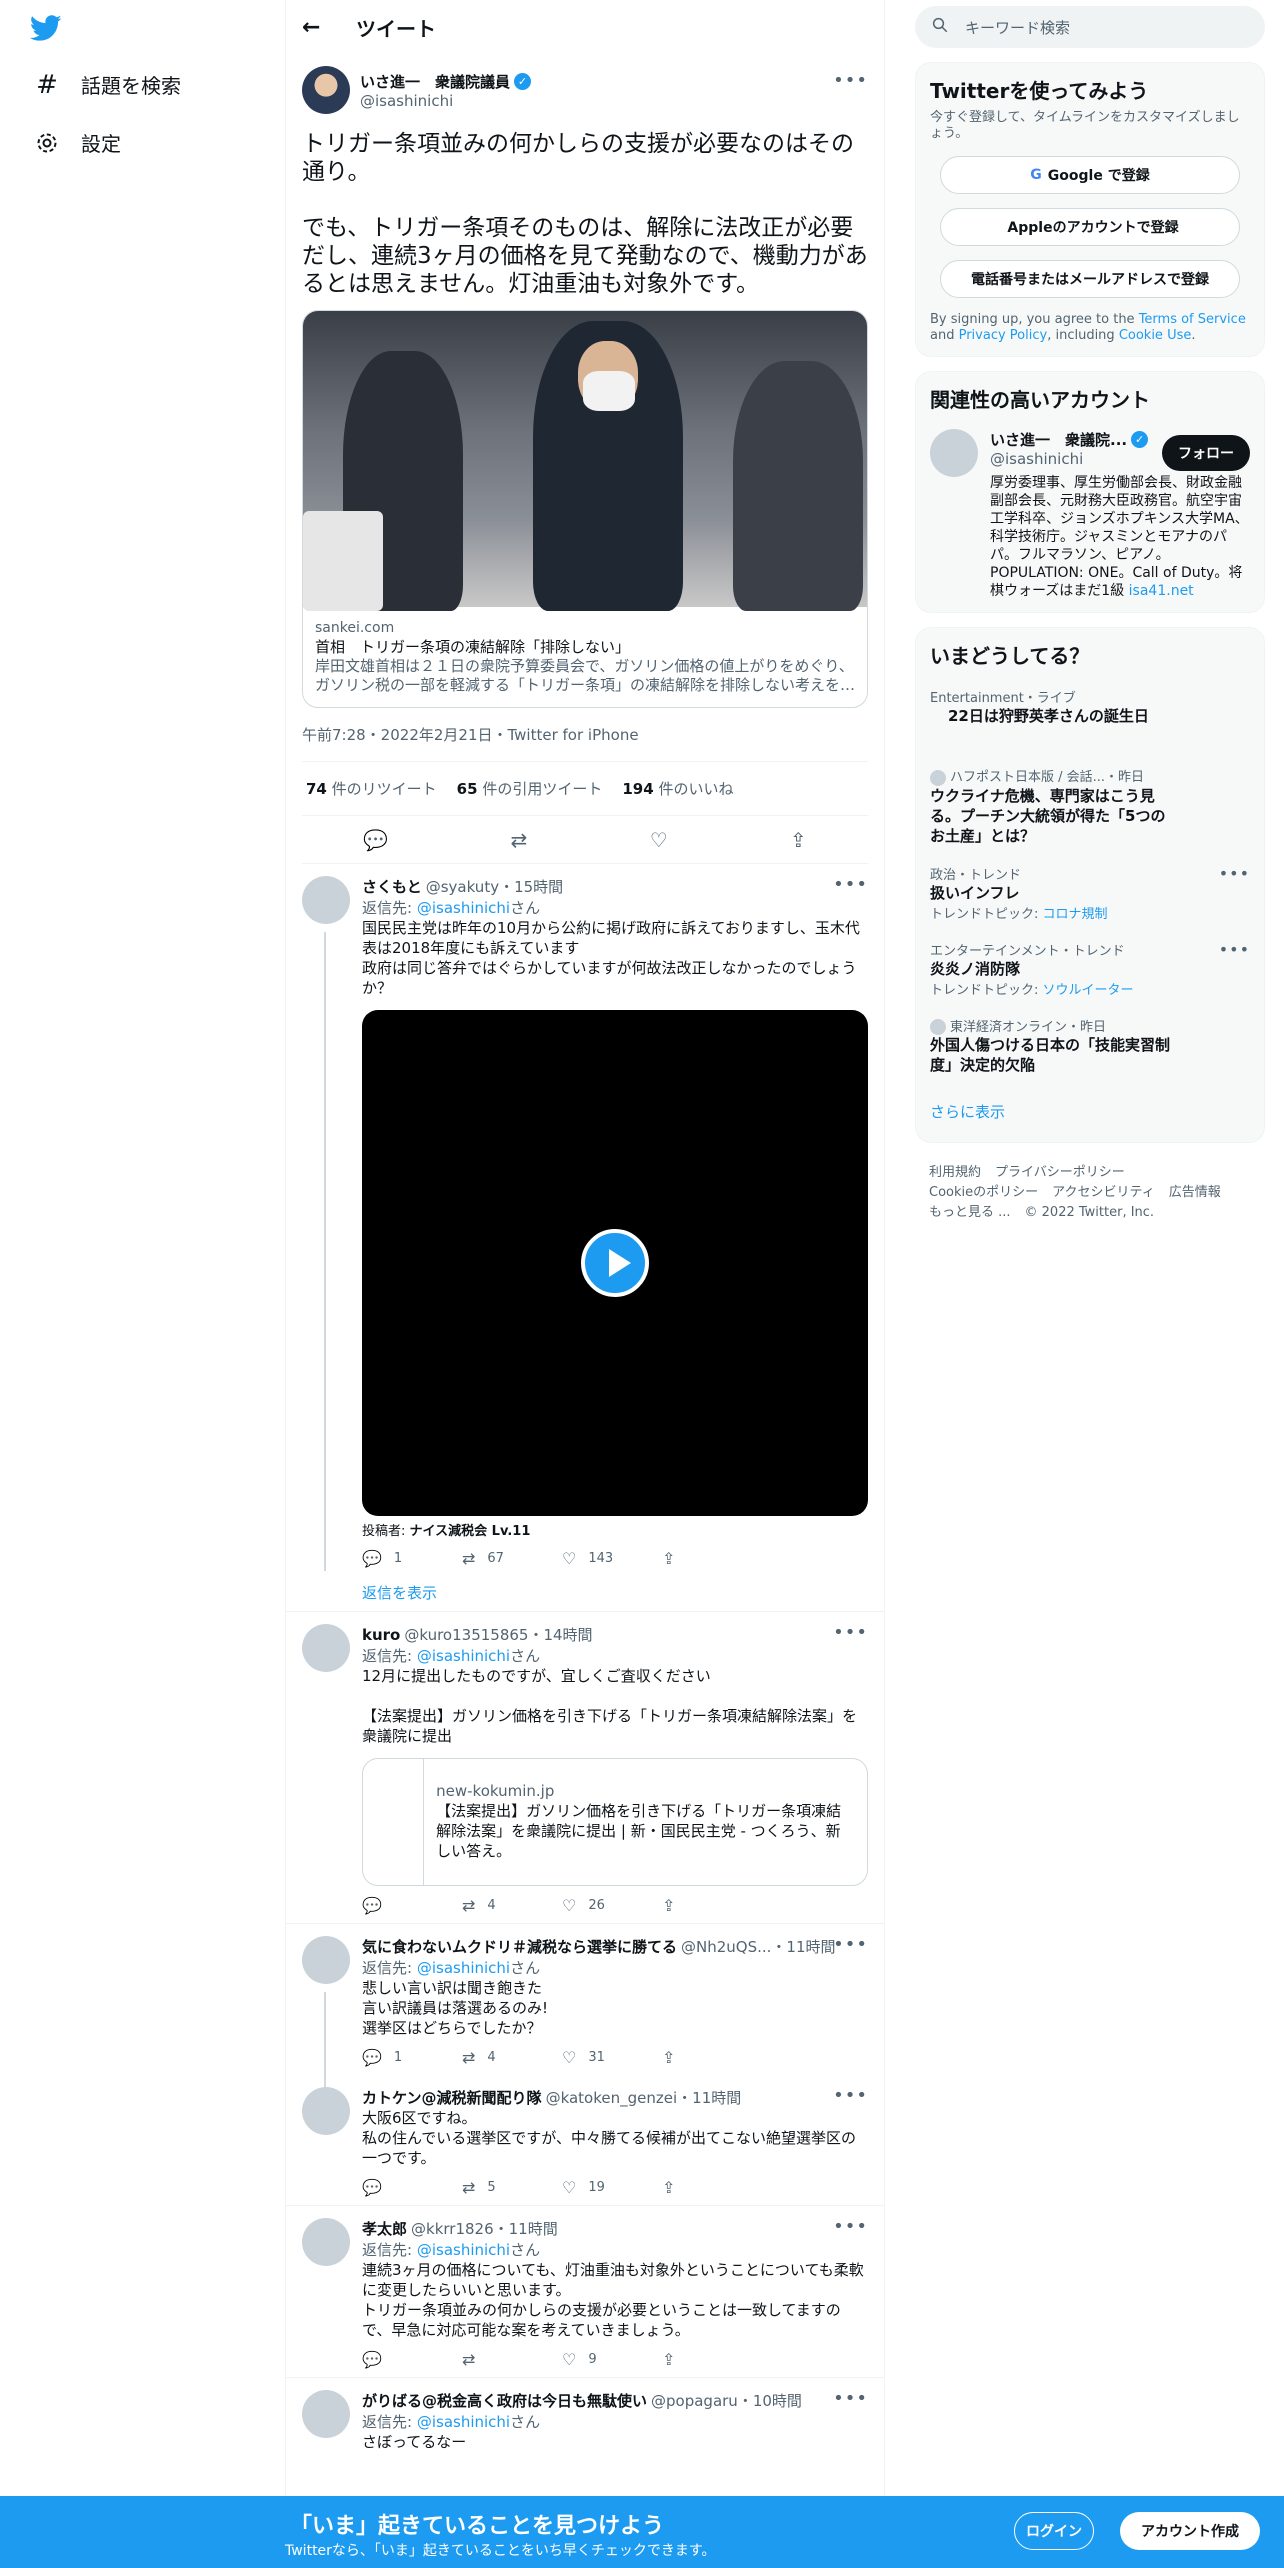 The width and height of the screenshot is (1284, 2568). Describe the element at coordinates (659, 840) in the screenshot. I see `like-icon: ♡` at that location.